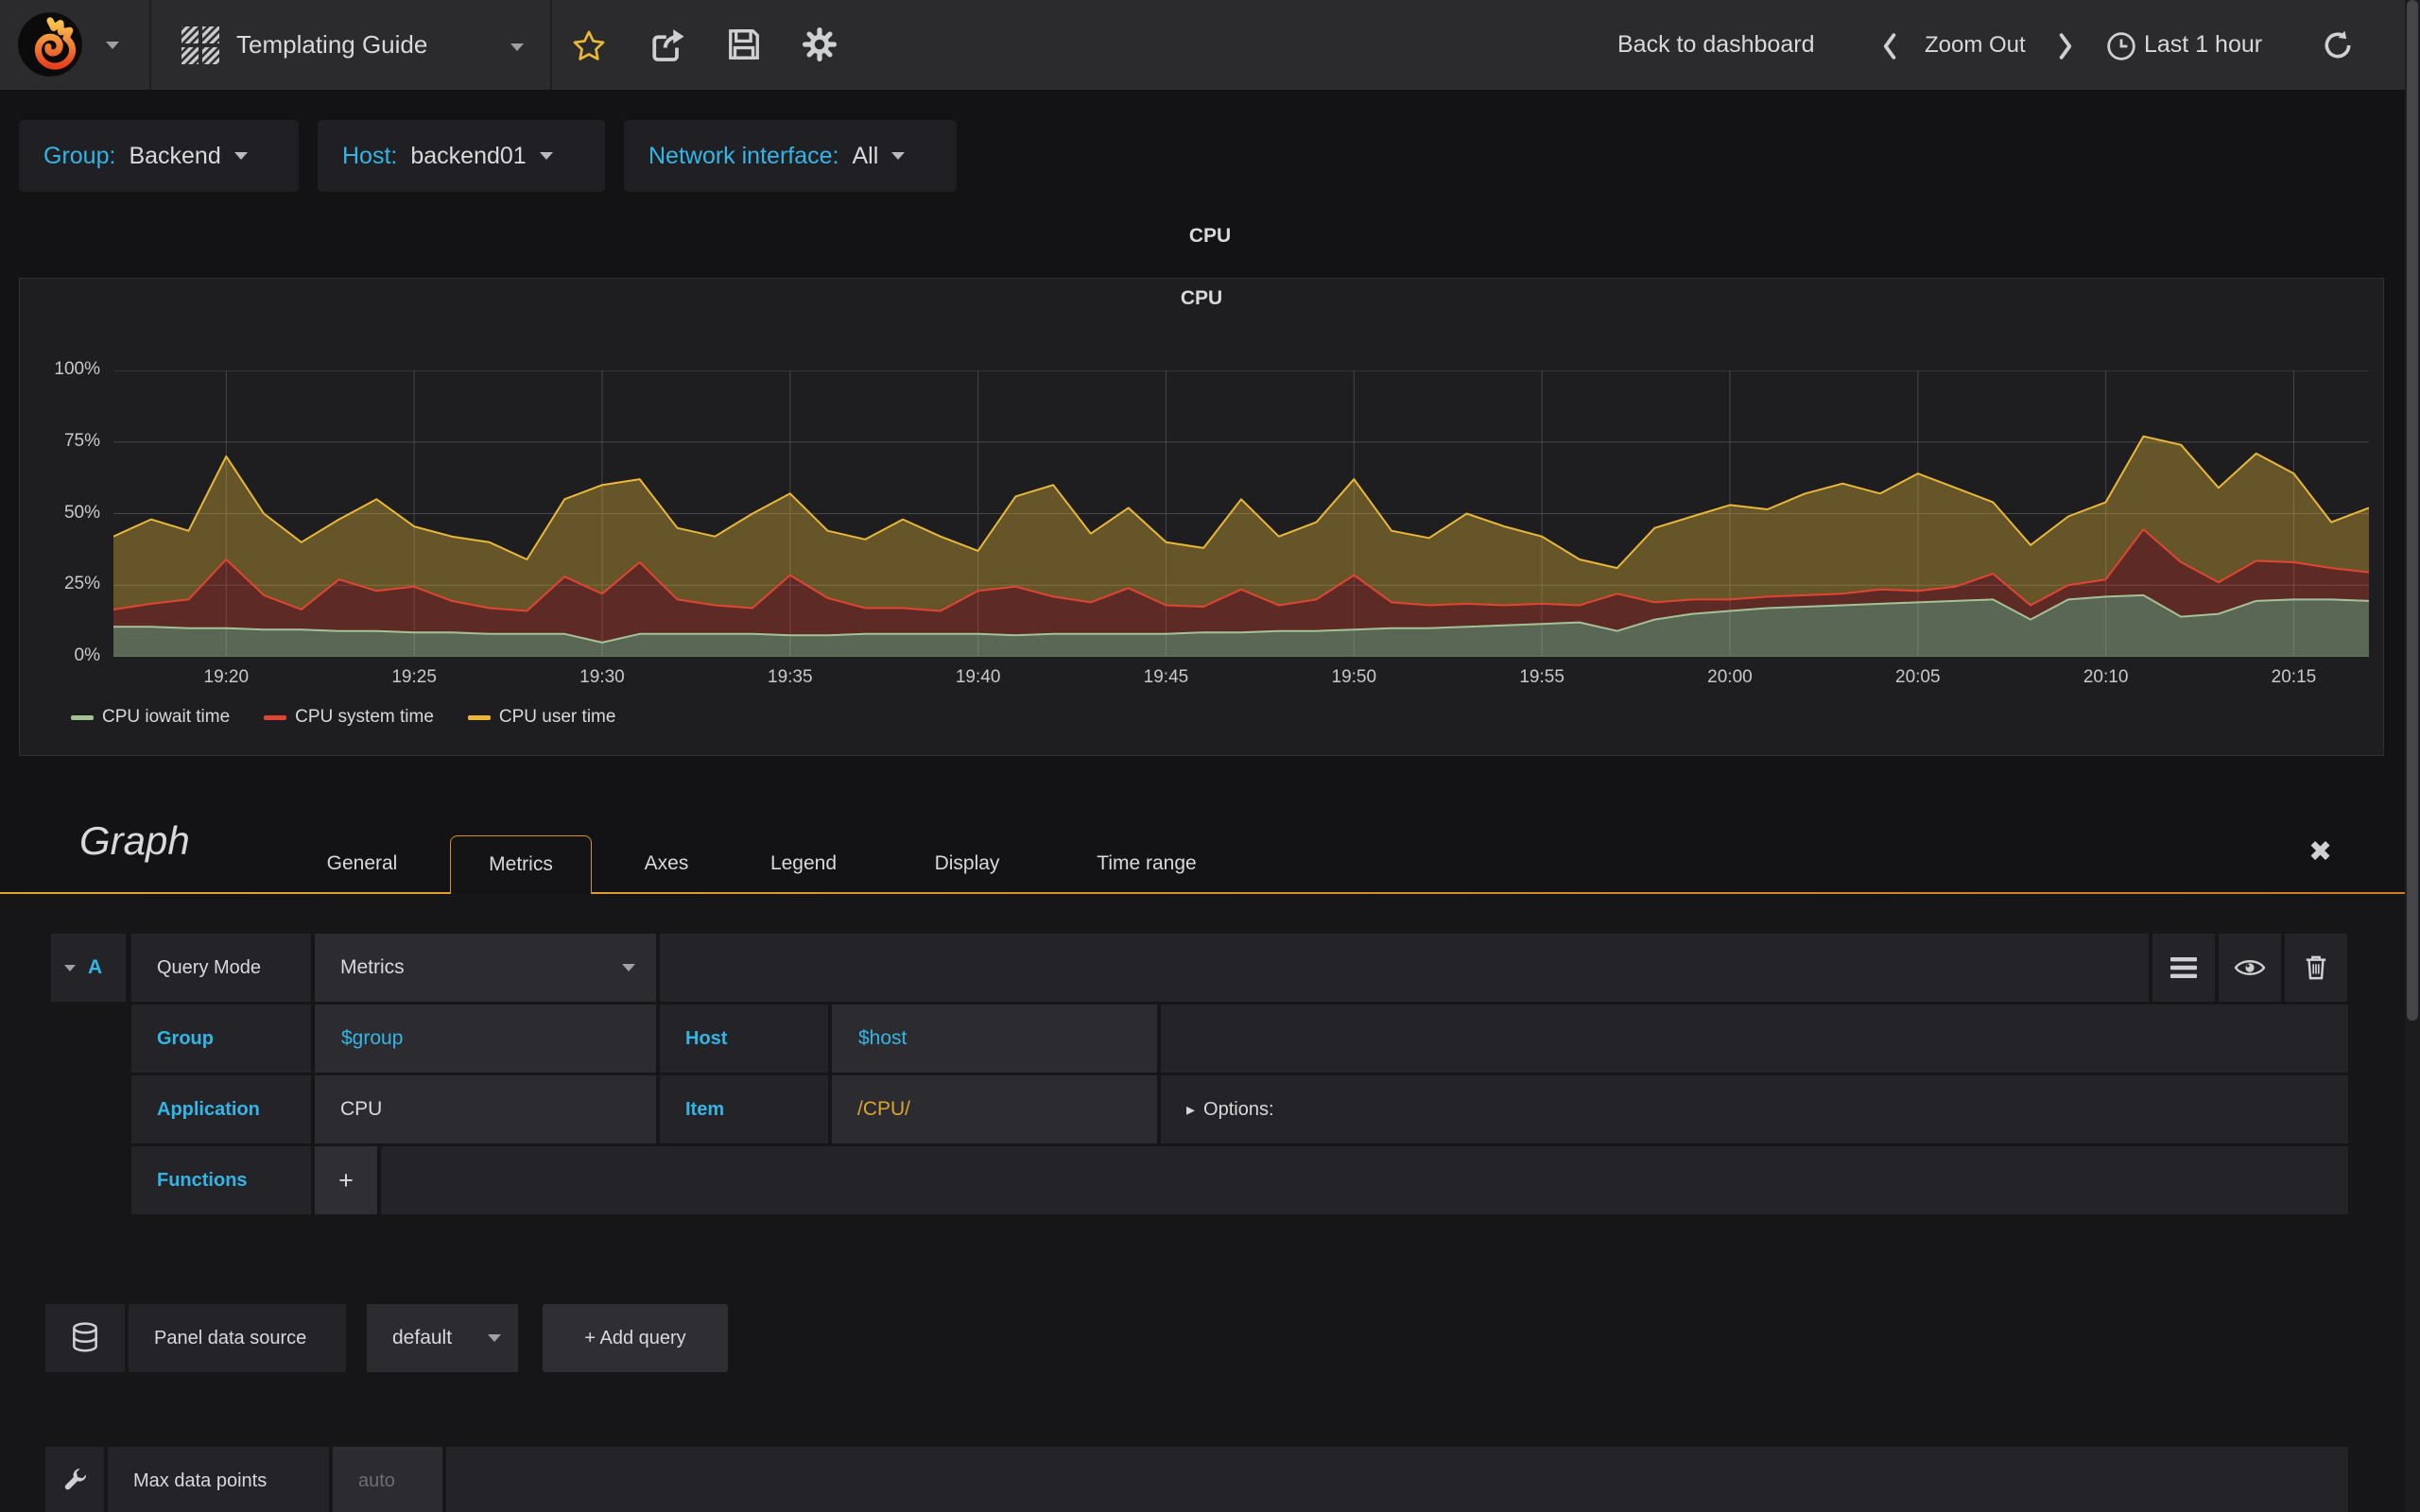  I want to click on x-tick-label: 19:35, so click(790, 677).